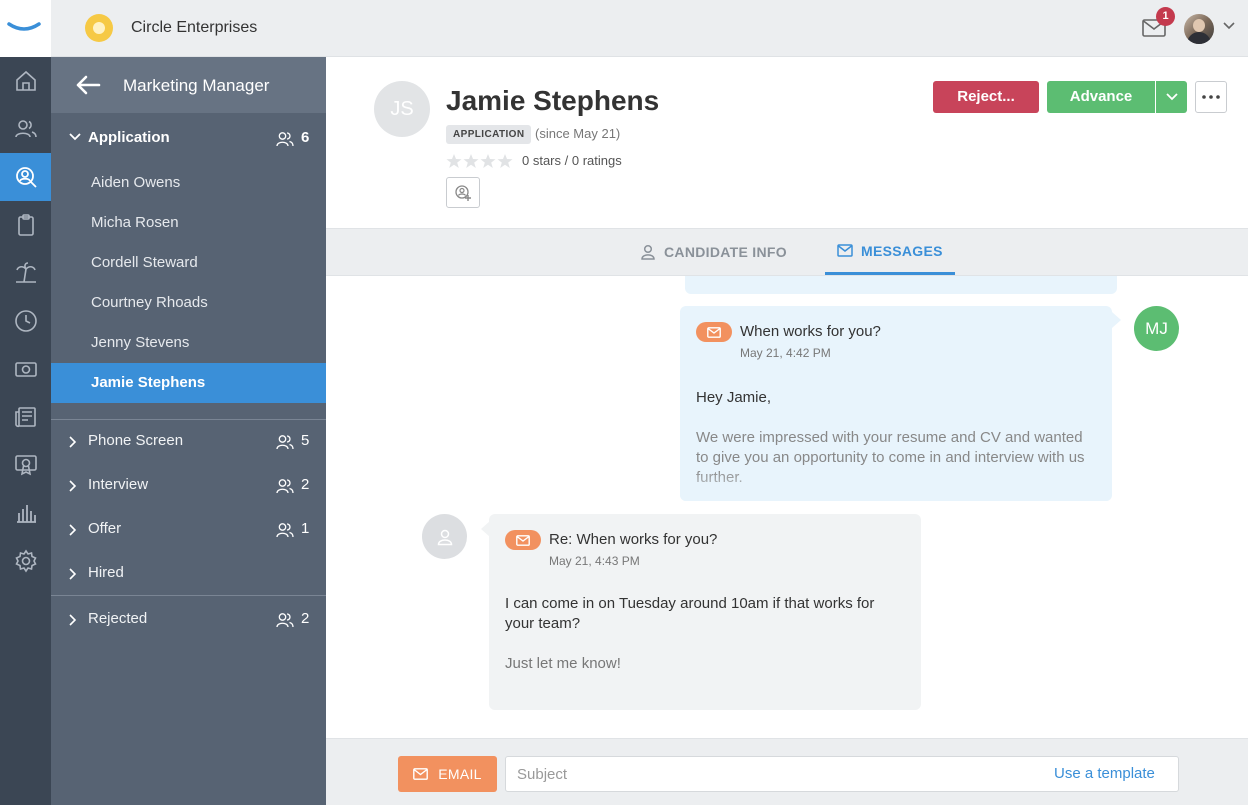  Describe the element at coordinates (188, 620) in the screenshot. I see `stage-rejected: Rejected 2` at that location.